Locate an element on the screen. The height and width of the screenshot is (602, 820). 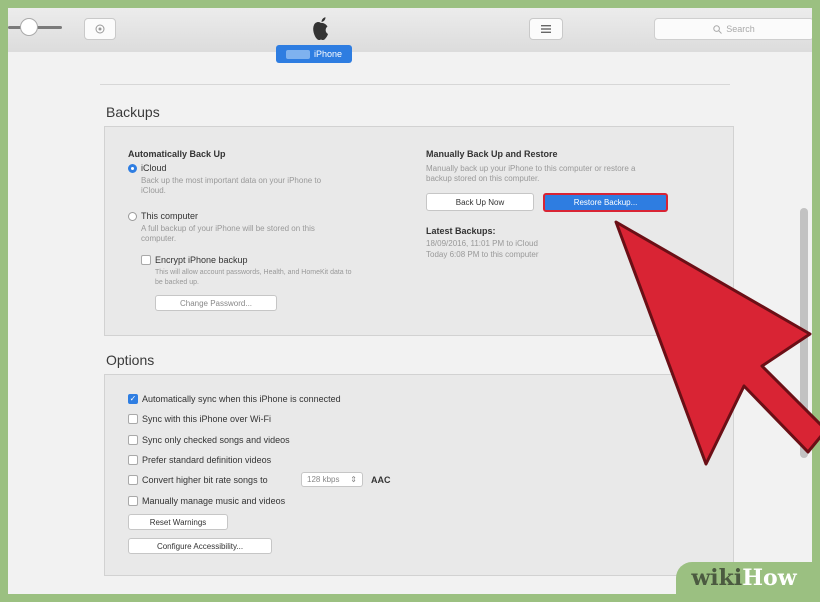
bitrate-value: 128 kbps is located at coordinates (323, 479).